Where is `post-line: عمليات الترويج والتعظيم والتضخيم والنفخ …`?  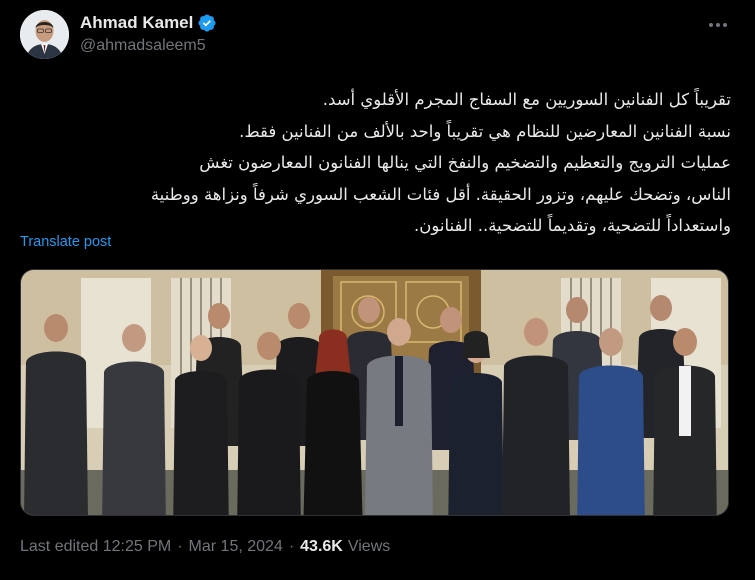
post-line: عمليات الترويج والتعظيم والتضخيم والنفخ … is located at coordinates (465, 162).